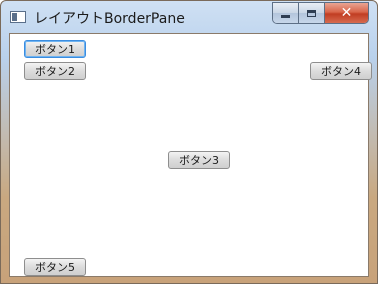 This screenshot has width=378, height=284. I want to click on button-3: ボタン3, so click(199, 160).